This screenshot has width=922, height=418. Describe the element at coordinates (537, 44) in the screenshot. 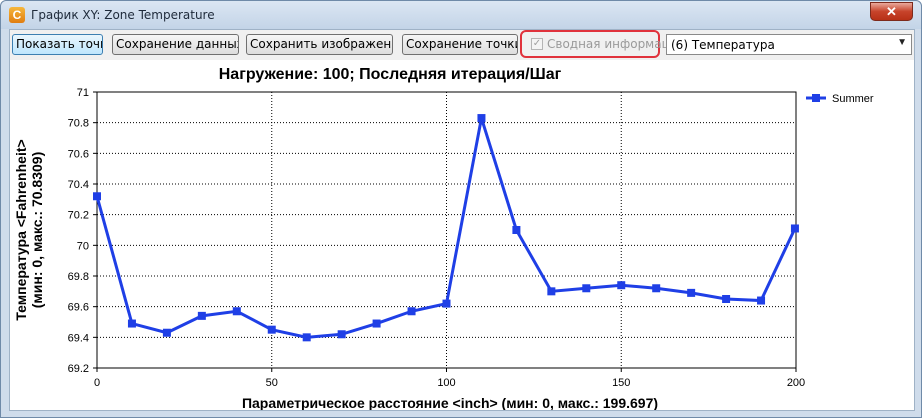

I see `summary-info-checkbox: ✓` at that location.